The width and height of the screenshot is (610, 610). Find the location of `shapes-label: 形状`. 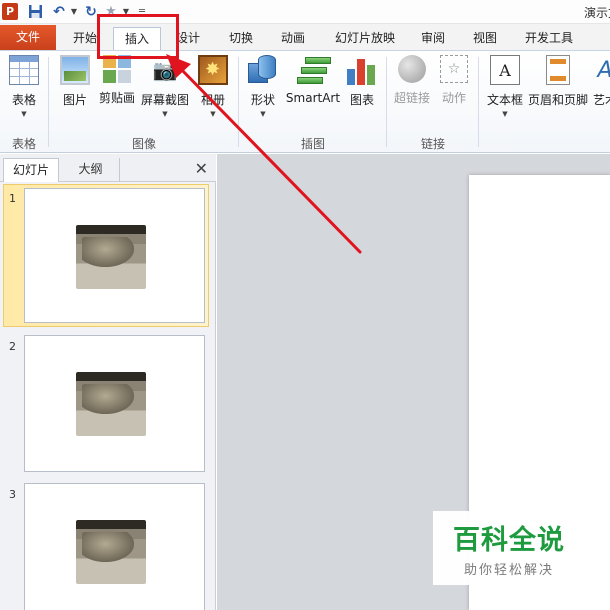

shapes-label: 形状 is located at coordinates (262, 100).